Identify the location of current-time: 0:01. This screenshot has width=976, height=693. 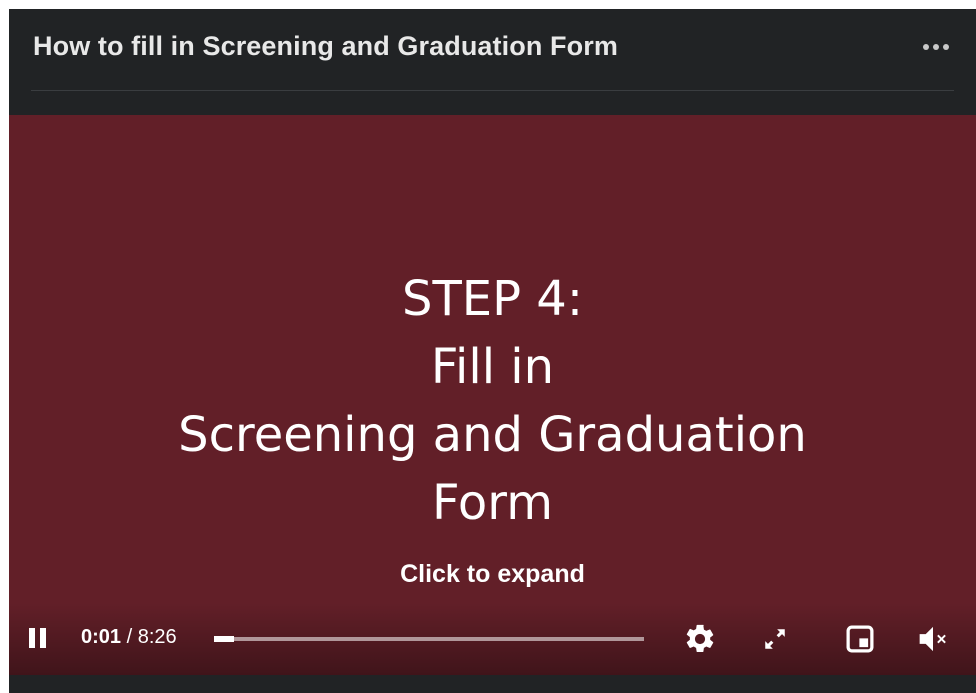
(101, 637).